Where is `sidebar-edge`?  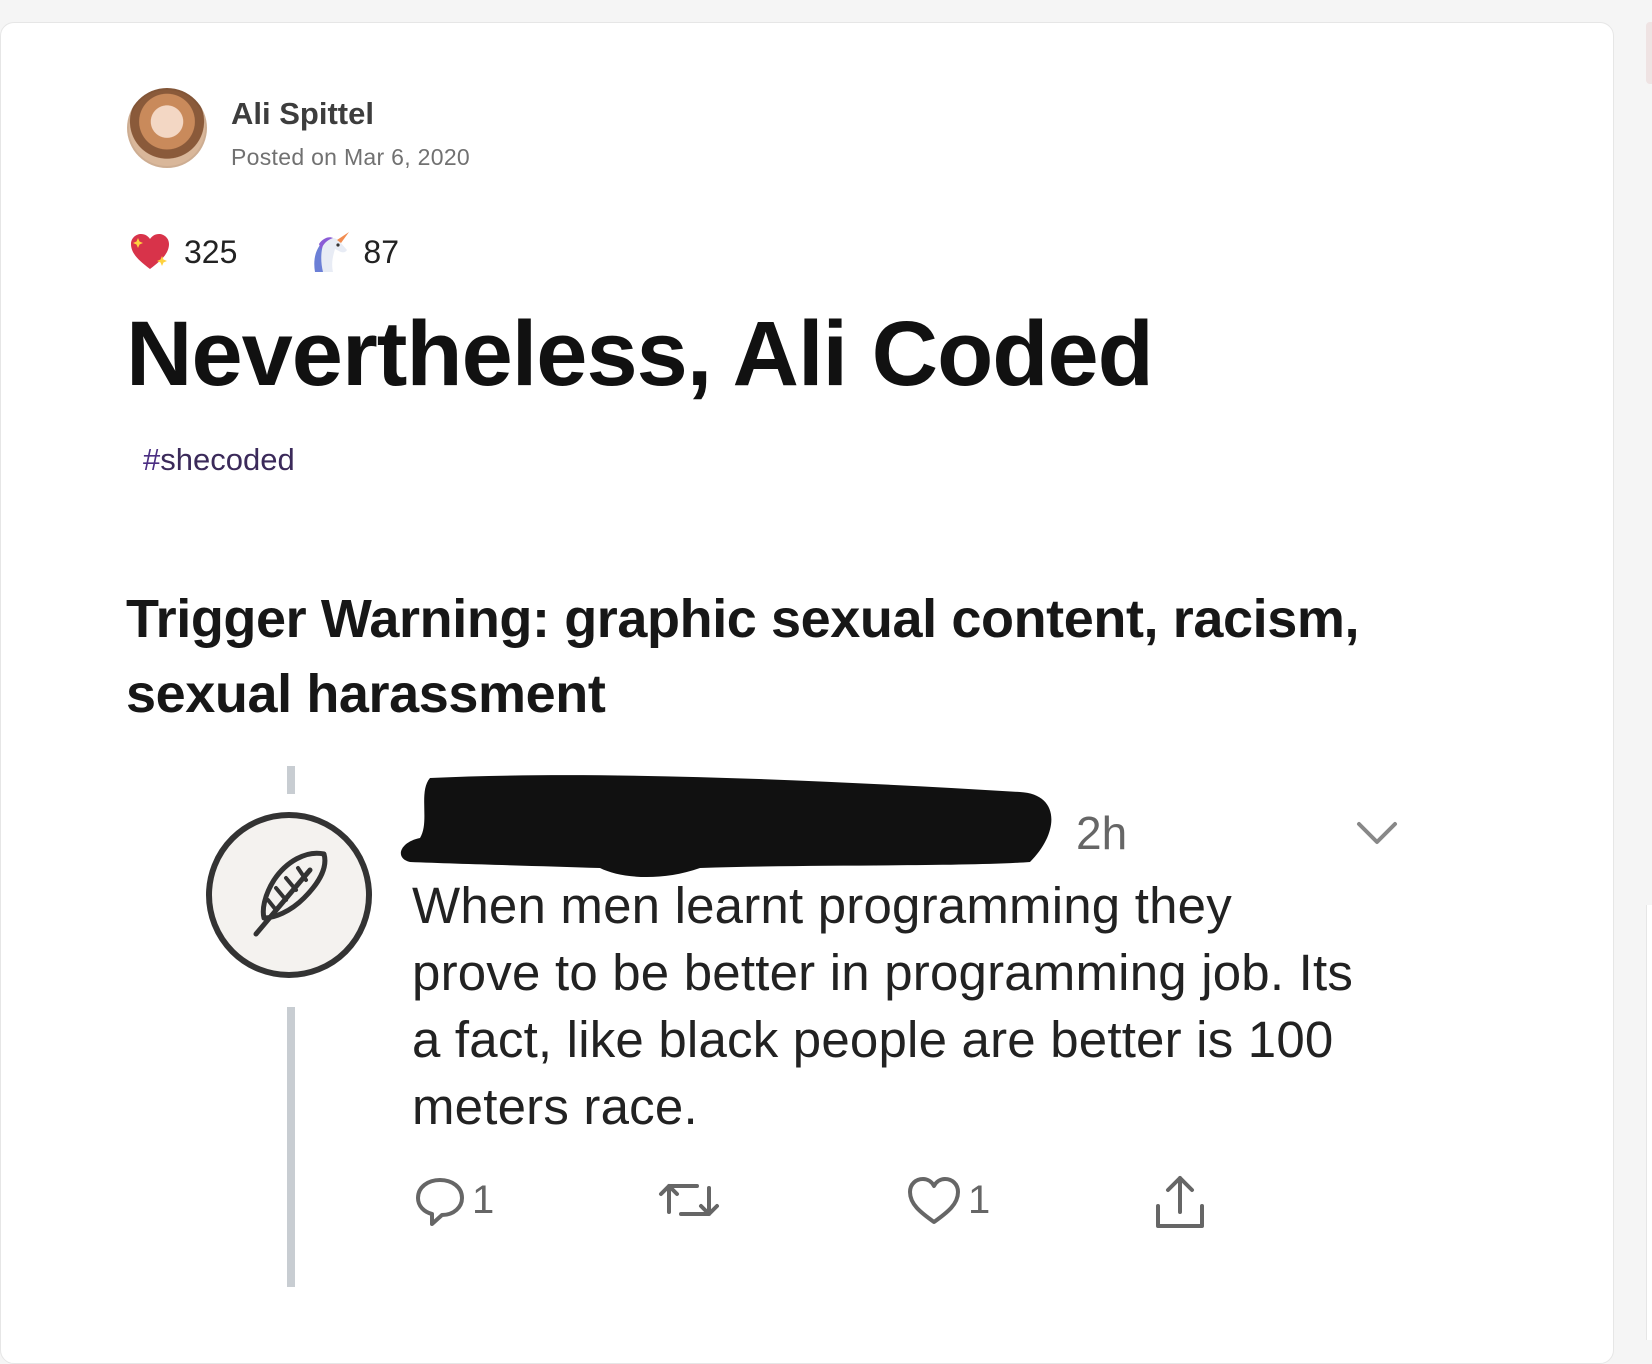 sidebar-edge is located at coordinates (1649, 53).